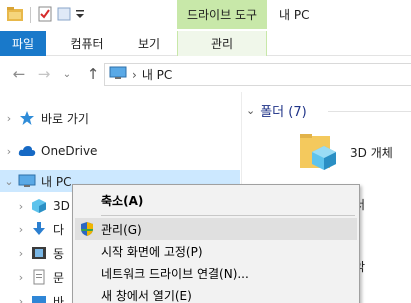  I want to click on uac-shield-icon, so click(87, 230).